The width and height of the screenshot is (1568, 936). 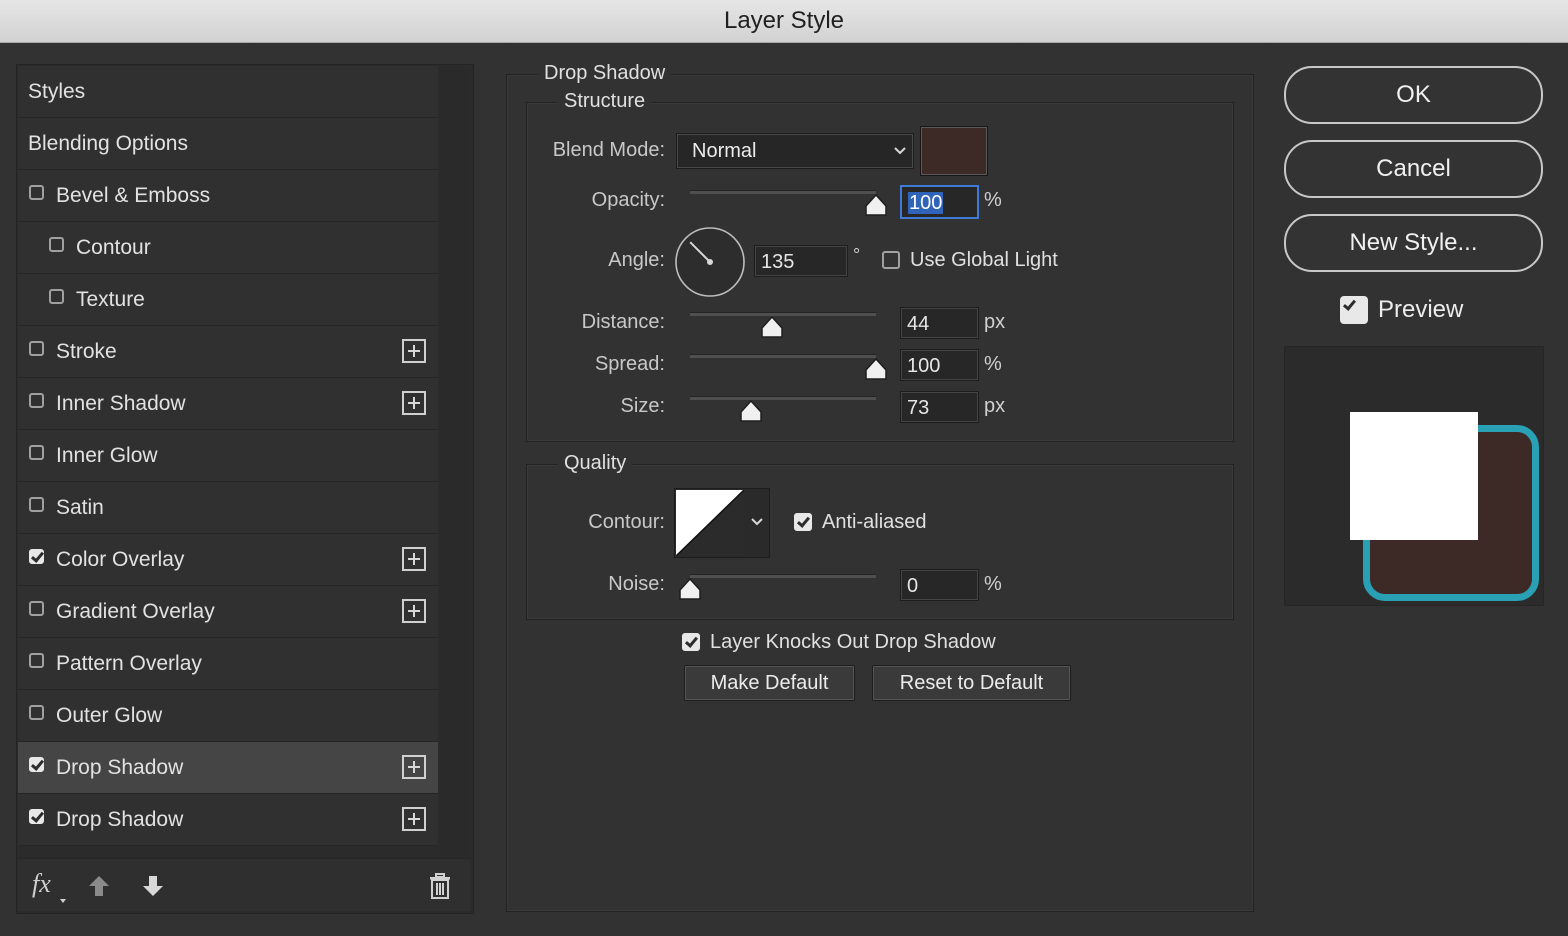 What do you see at coordinates (1354, 310) in the screenshot?
I see `preview-checkbox` at bounding box center [1354, 310].